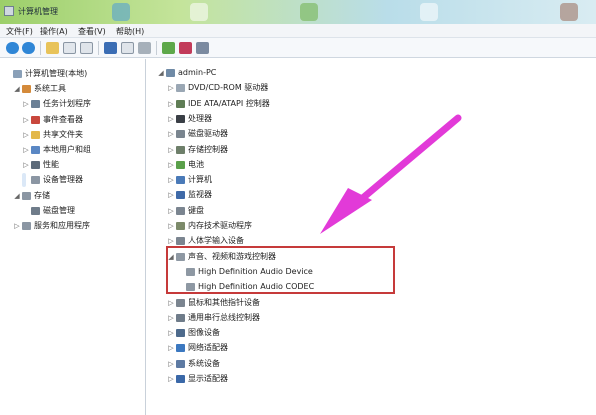 The width and height of the screenshot is (596, 415). Describe the element at coordinates (185, 48) in the screenshot. I see `uninstall-icon` at that location.